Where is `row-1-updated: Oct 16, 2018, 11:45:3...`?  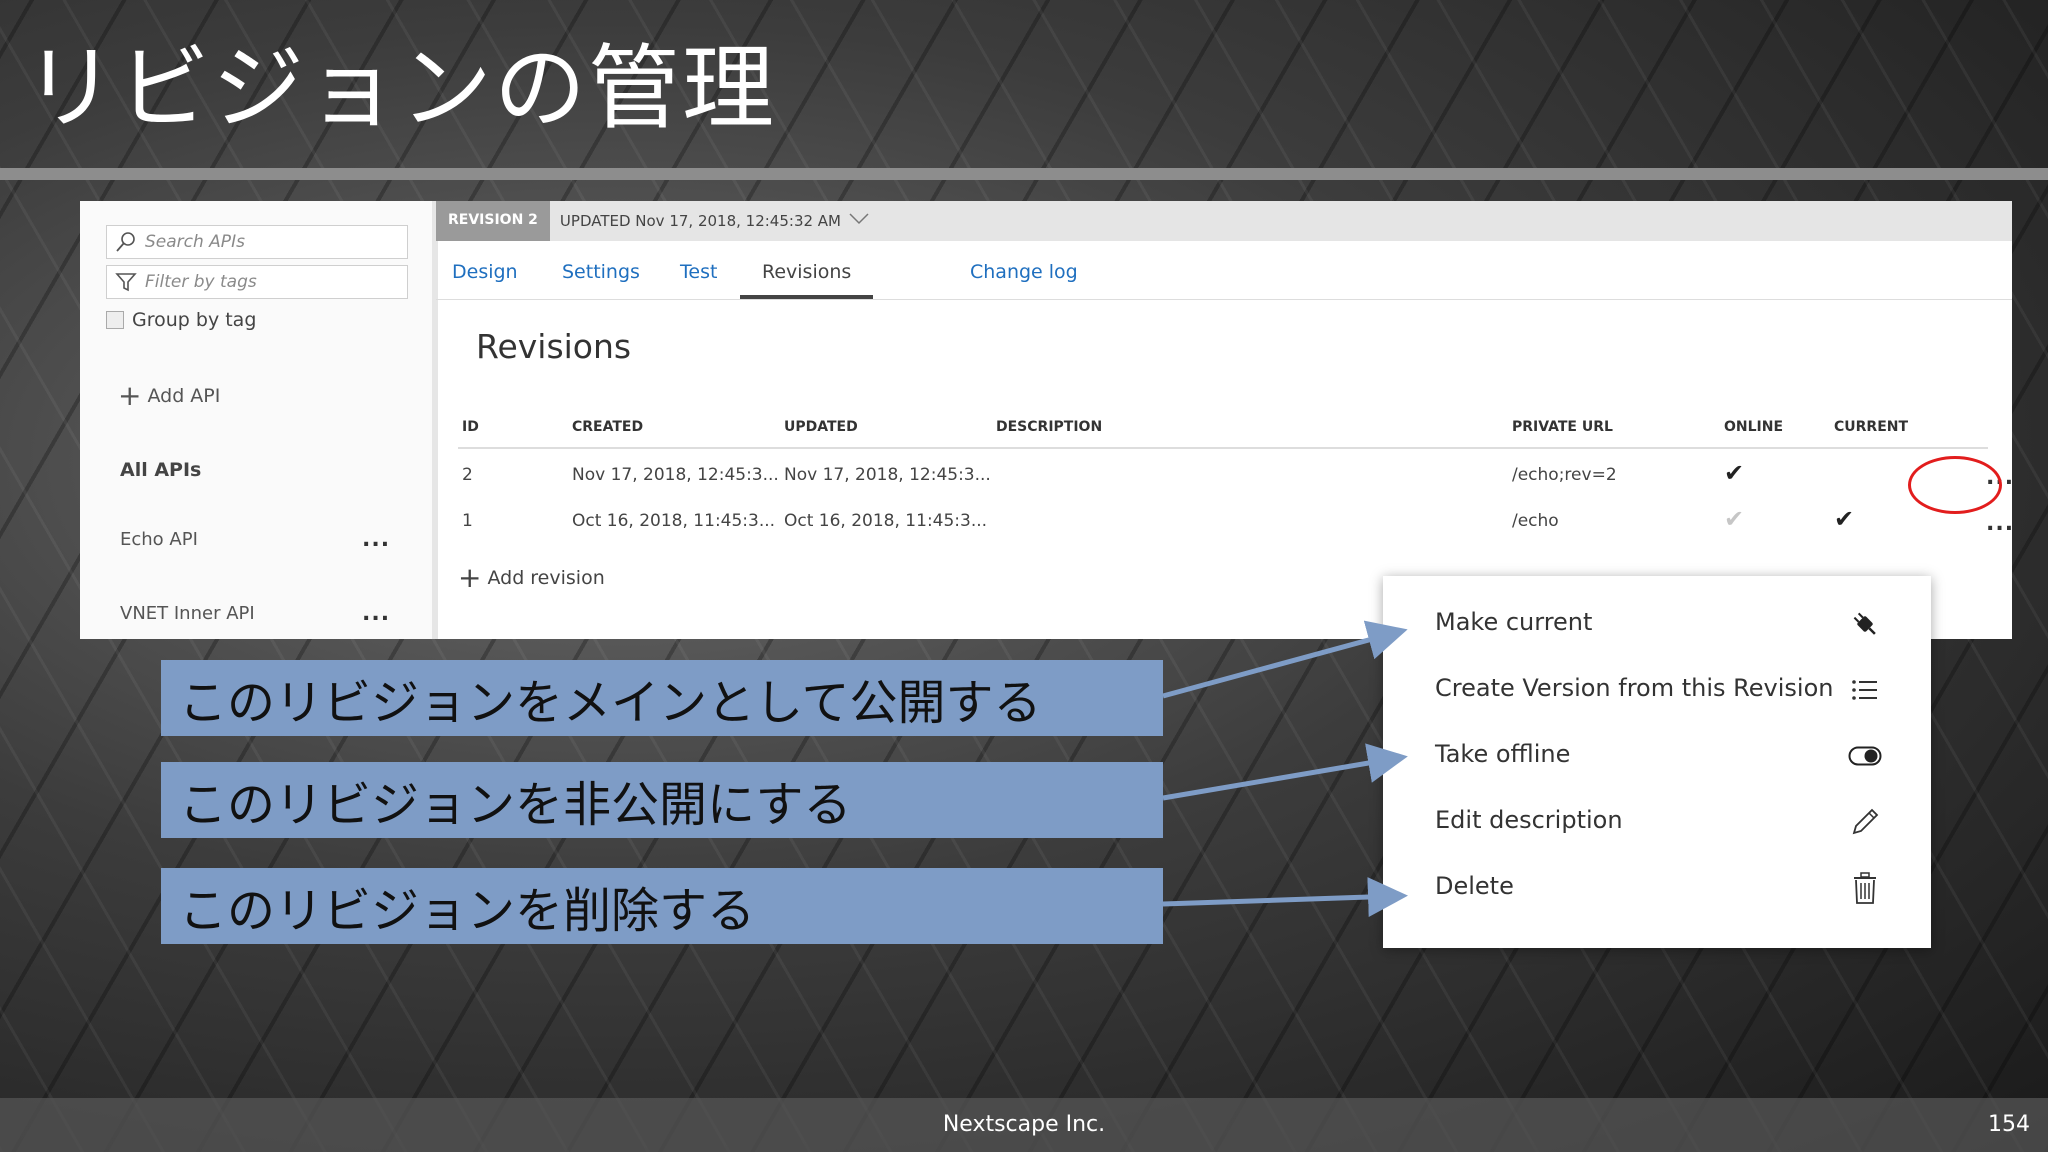
row-1-updated: Oct 16, 2018, 11:45:3... is located at coordinates (886, 521).